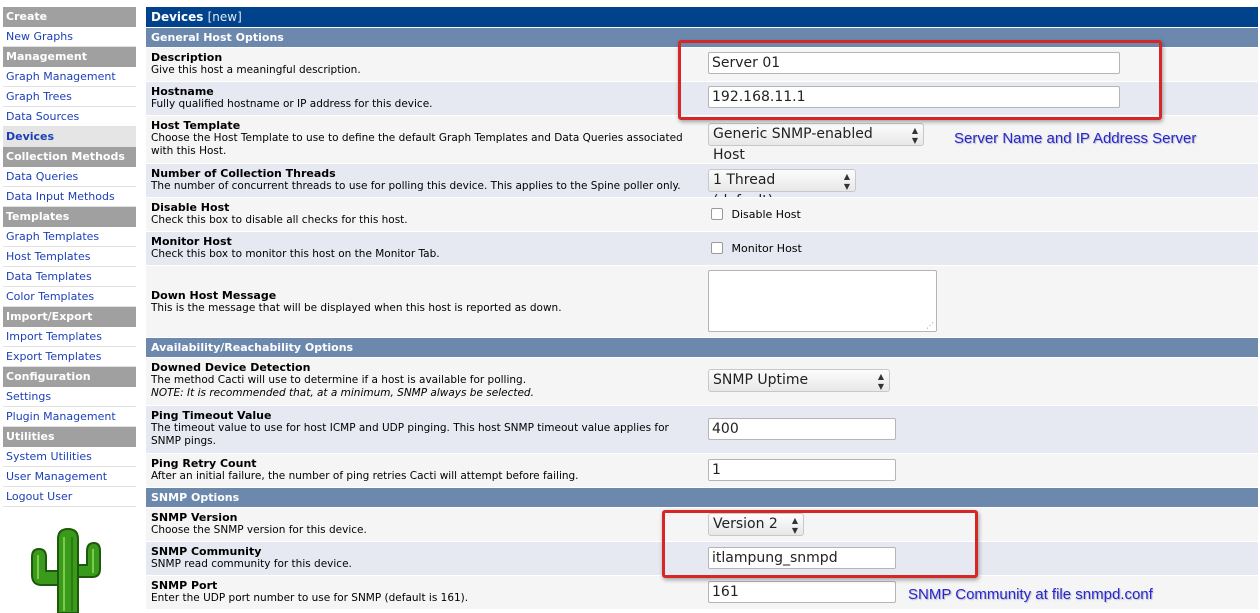 This screenshot has width=1260, height=613. What do you see at coordinates (206, 551) in the screenshot?
I see `field-label: SNMP Community` at bounding box center [206, 551].